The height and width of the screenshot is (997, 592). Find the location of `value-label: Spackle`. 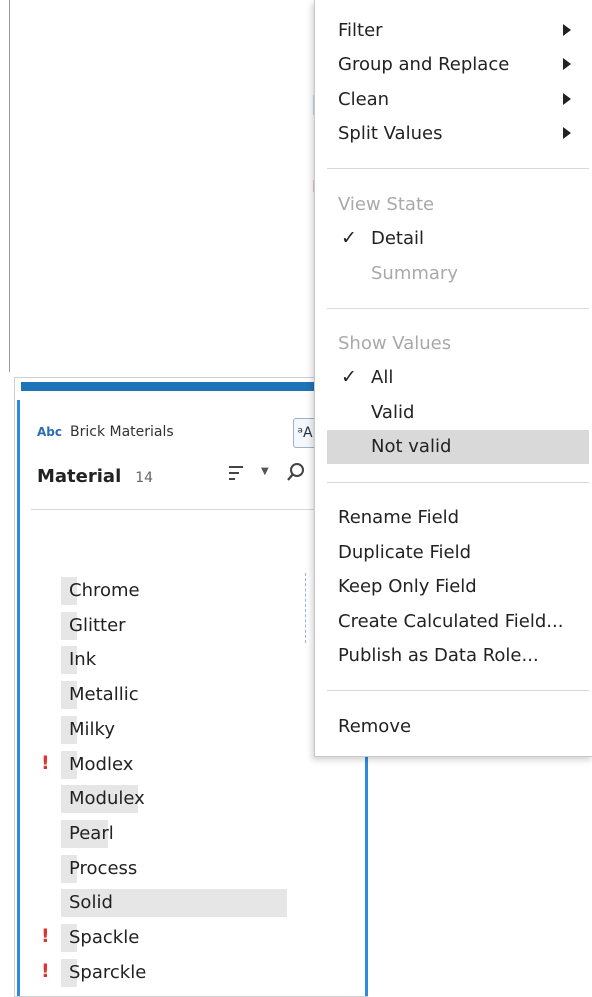

value-label: Spackle is located at coordinates (104, 937).